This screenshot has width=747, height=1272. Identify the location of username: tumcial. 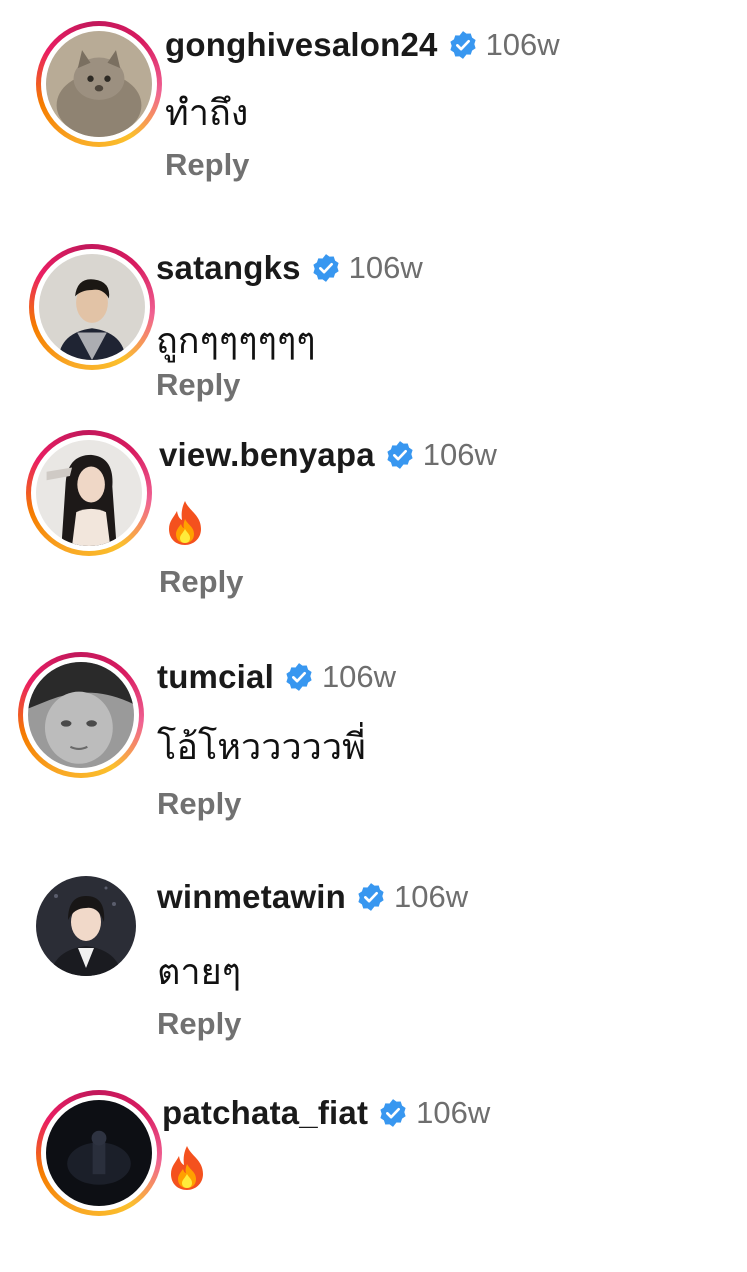
(215, 677).